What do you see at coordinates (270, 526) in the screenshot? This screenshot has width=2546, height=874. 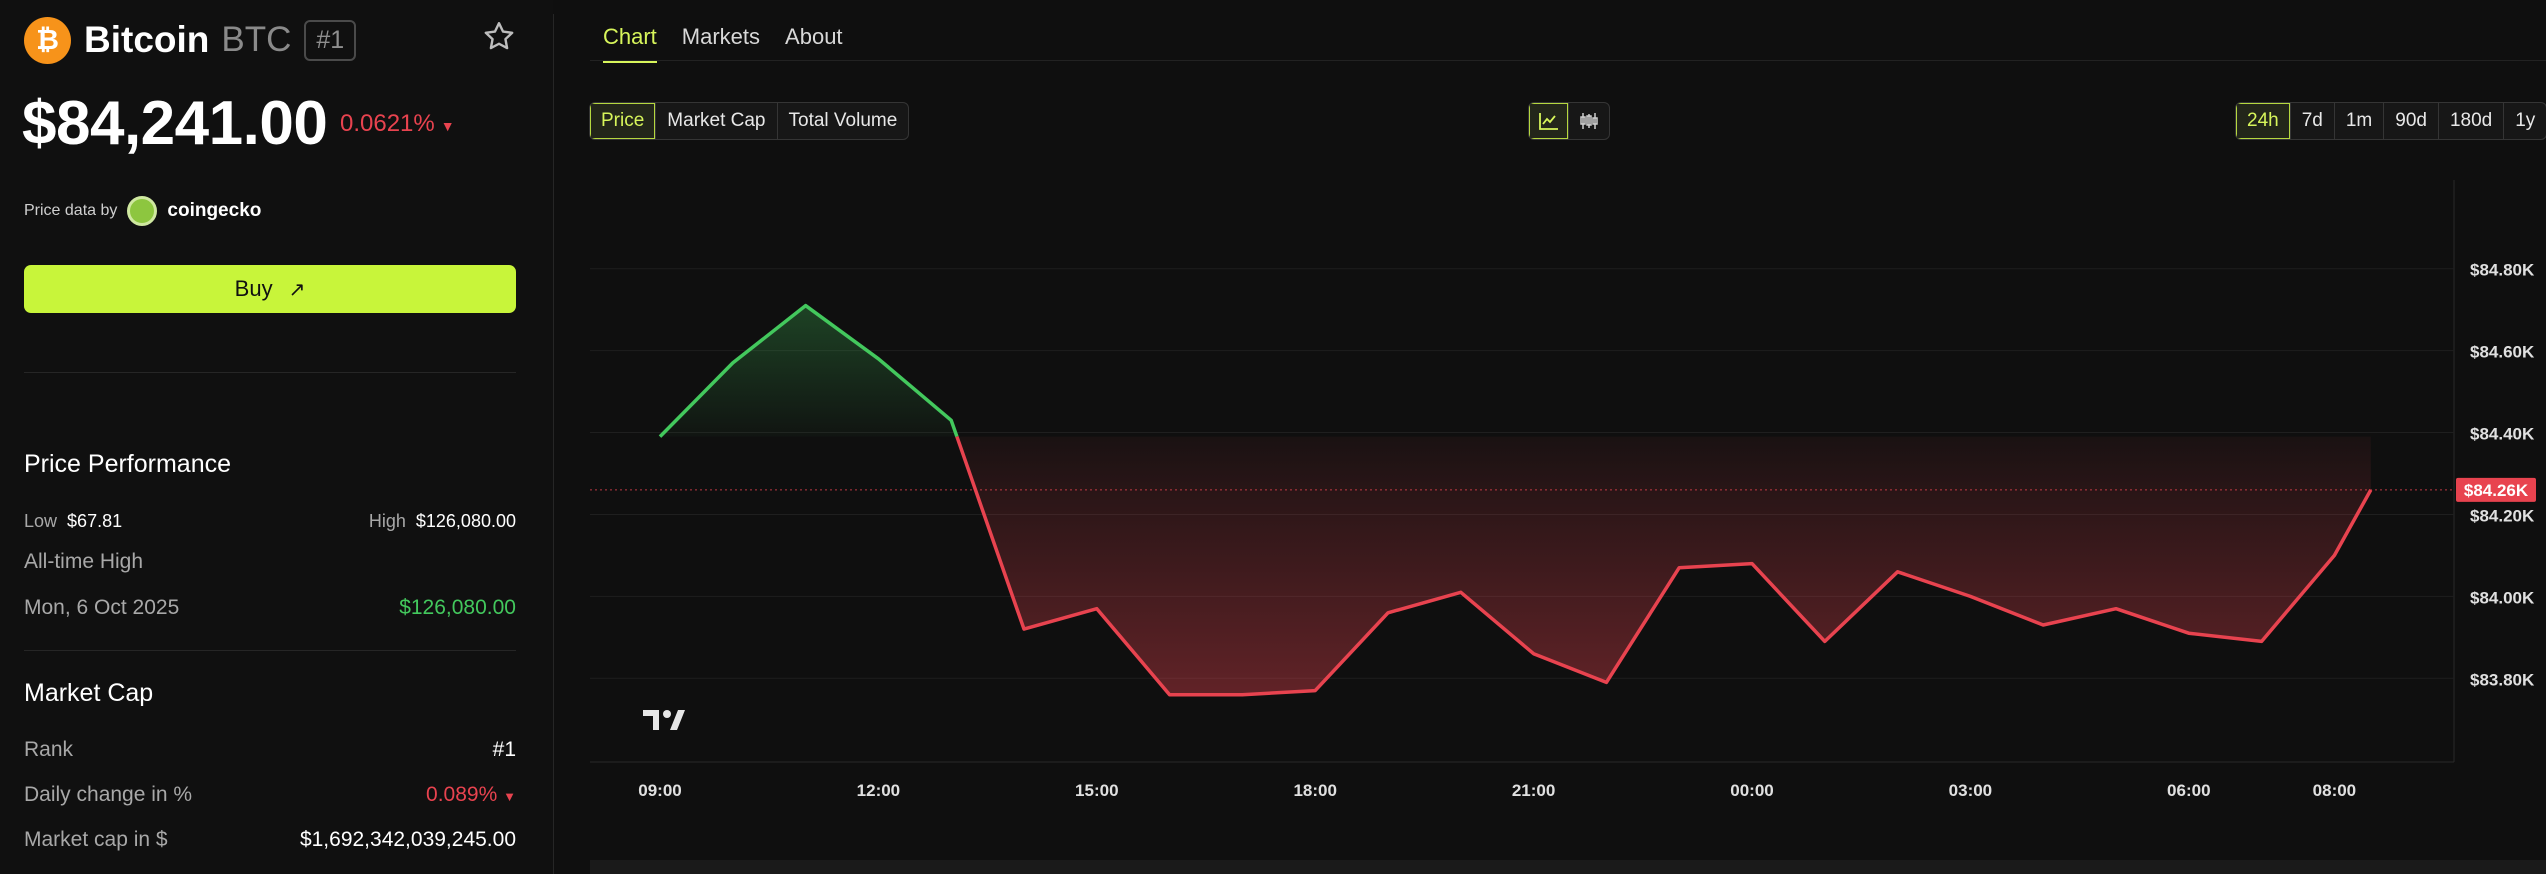 I see `low-high-row: Low $67.81 High $126,080.00` at bounding box center [270, 526].